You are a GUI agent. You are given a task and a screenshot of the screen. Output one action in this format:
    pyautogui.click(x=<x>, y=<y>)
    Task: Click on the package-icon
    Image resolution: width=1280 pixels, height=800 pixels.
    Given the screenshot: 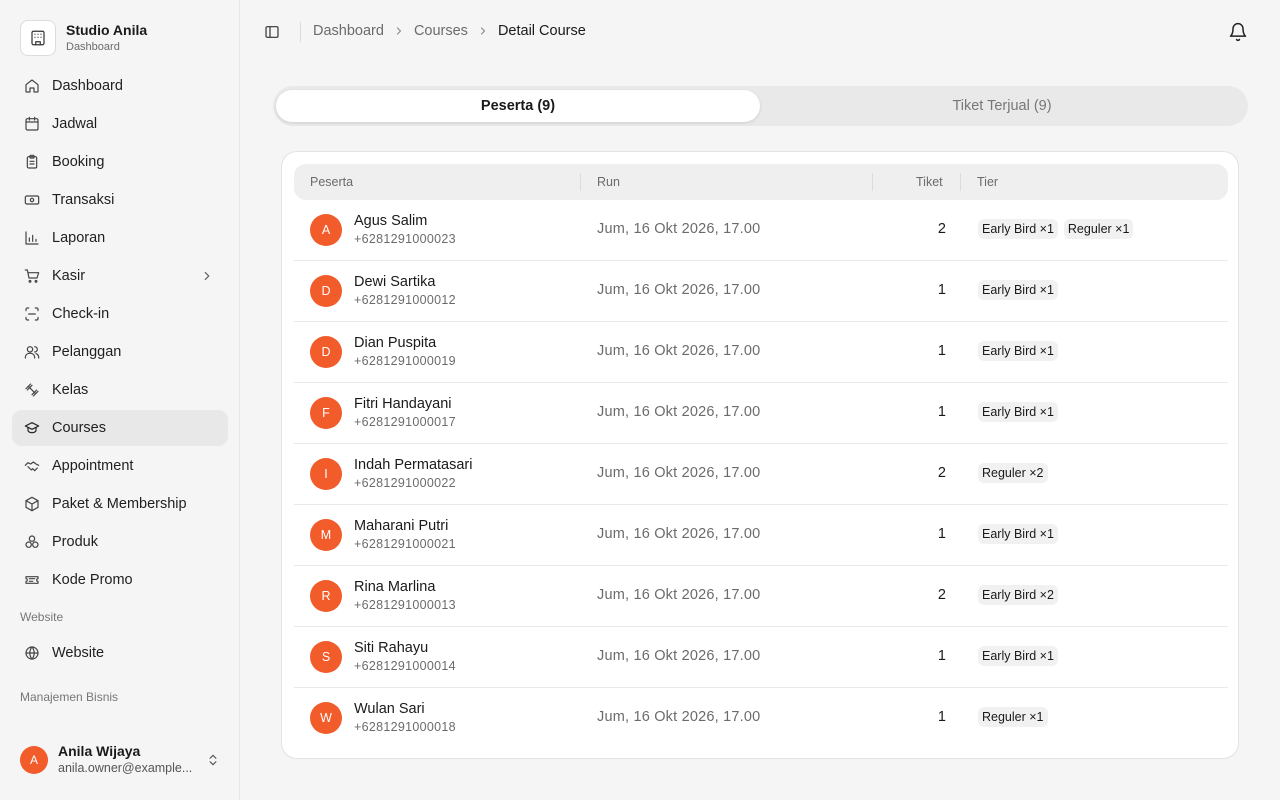 What is the action you would take?
    pyautogui.click(x=32, y=504)
    